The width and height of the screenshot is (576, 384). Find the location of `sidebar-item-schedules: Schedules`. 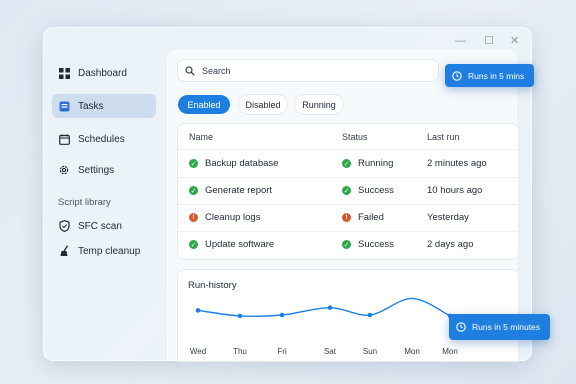

sidebar-item-schedules: Schedules is located at coordinates (104, 139).